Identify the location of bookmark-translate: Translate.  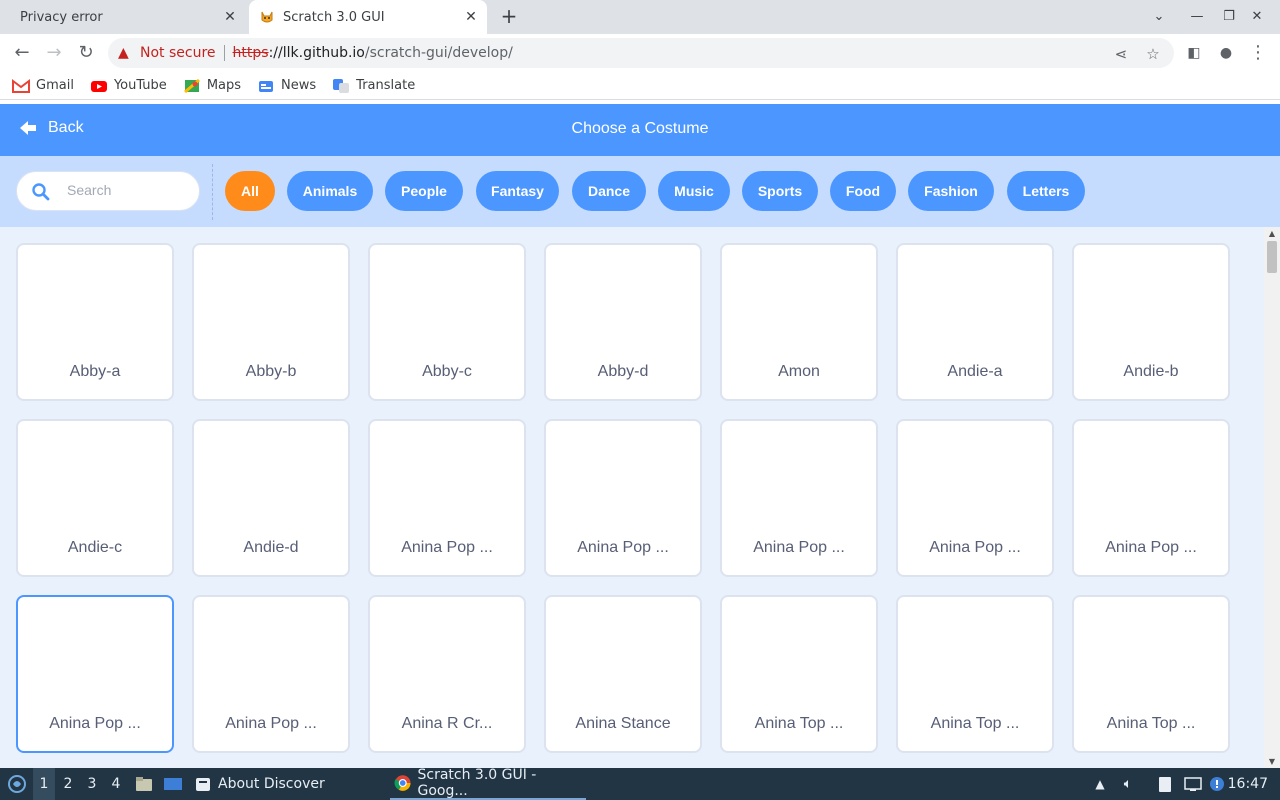
(373, 86).